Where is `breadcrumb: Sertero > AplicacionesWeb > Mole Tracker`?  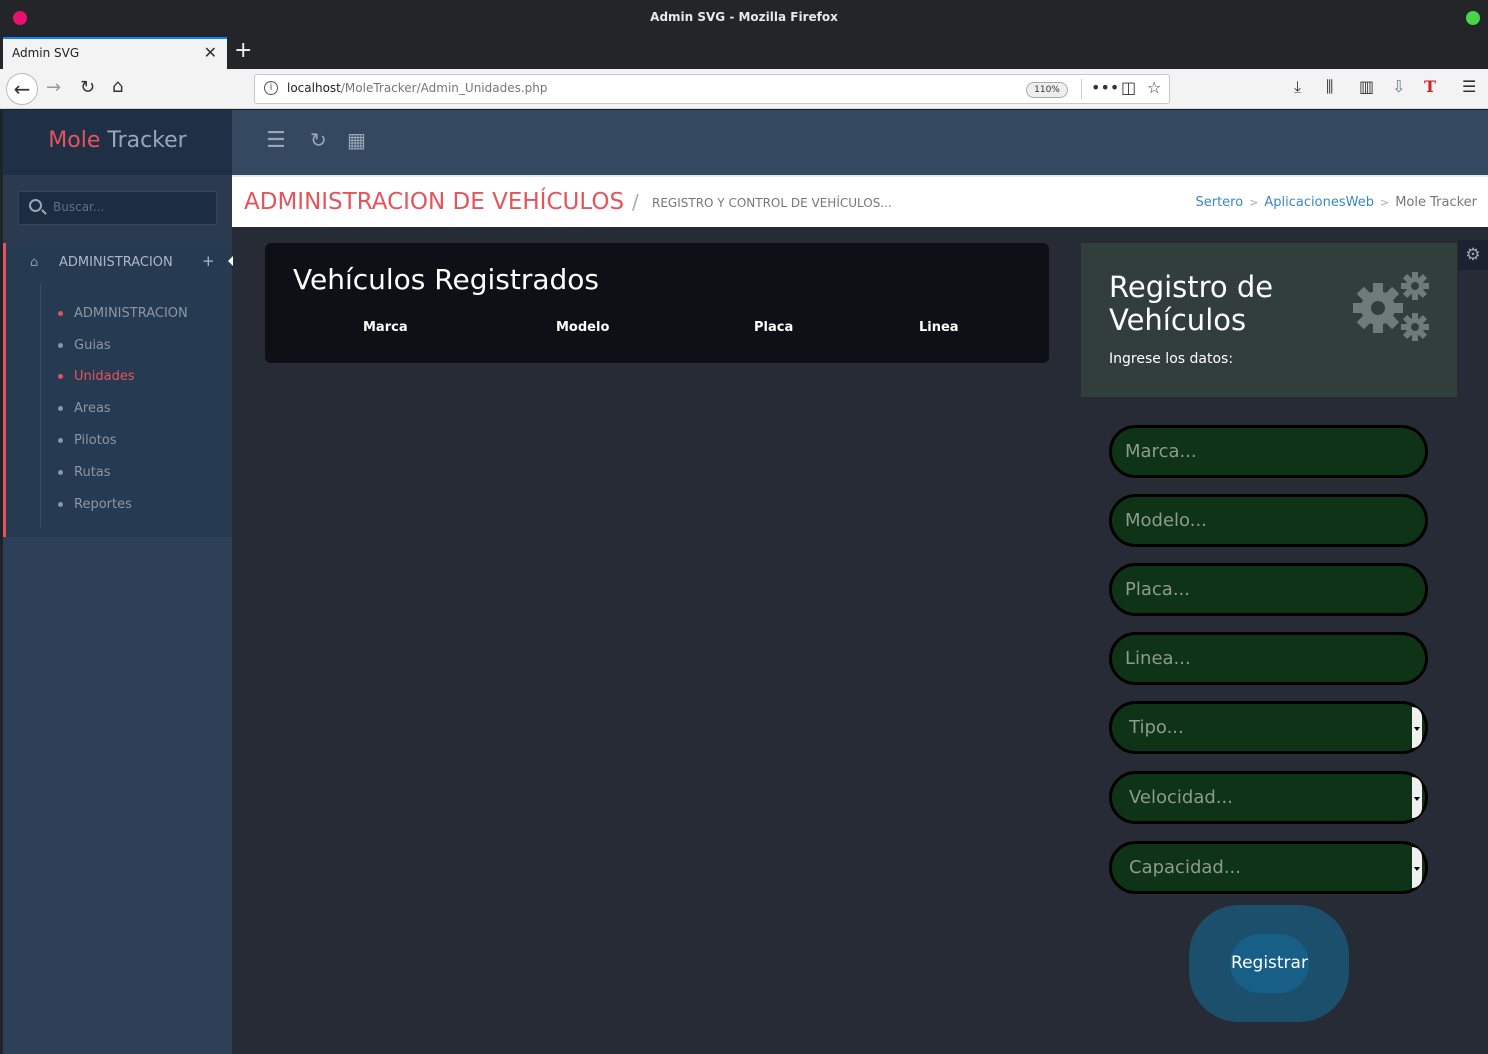
breadcrumb: Sertero > AplicacionesWeb > Mole Tracker is located at coordinates (1336, 202).